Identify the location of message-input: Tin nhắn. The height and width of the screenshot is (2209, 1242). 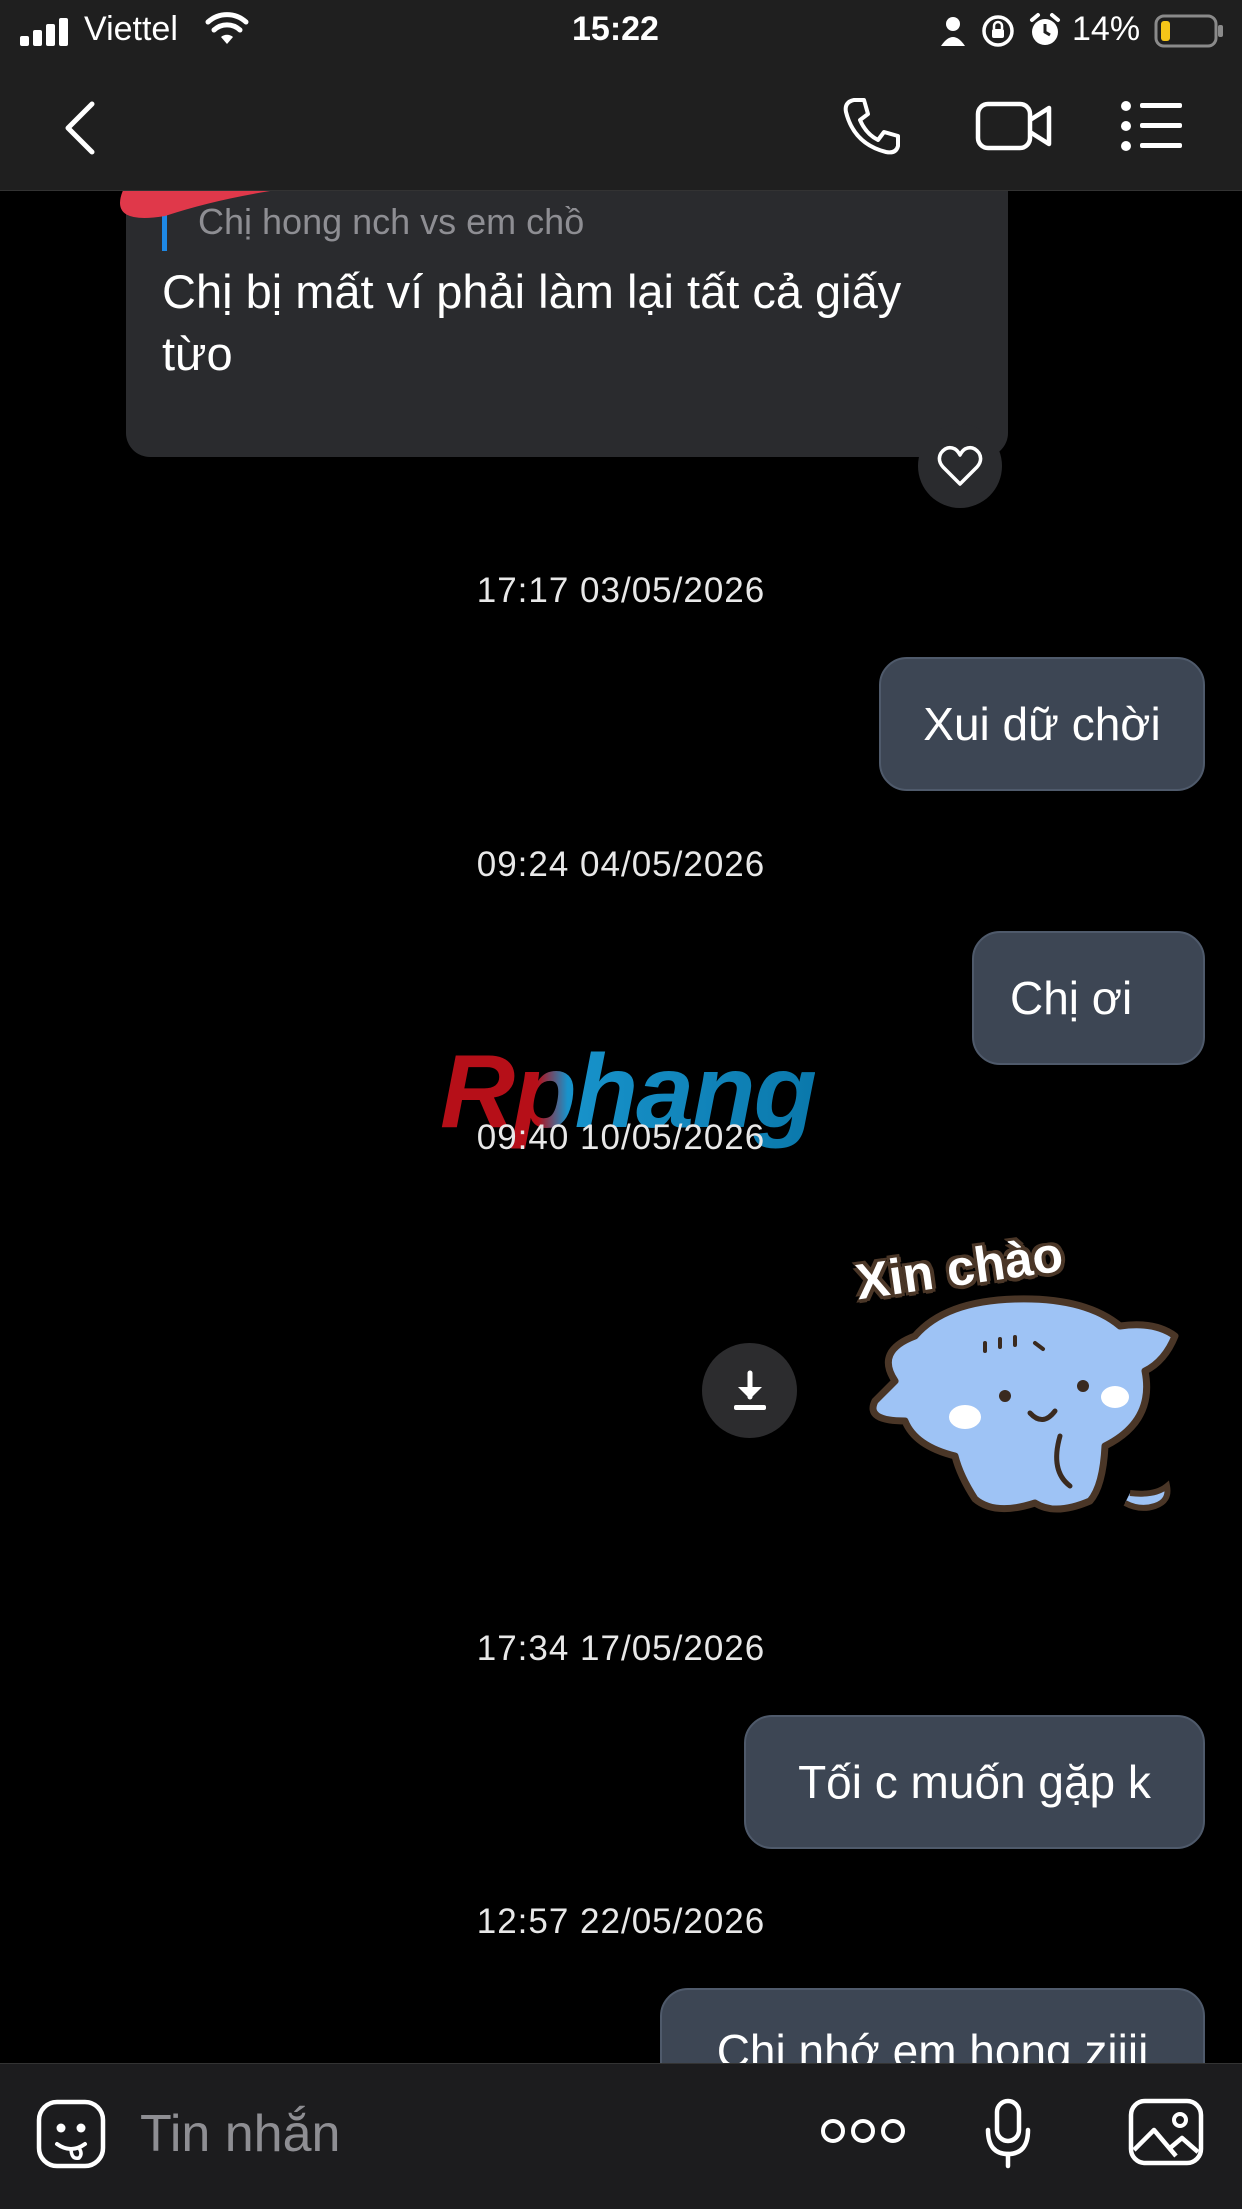
(460, 2134).